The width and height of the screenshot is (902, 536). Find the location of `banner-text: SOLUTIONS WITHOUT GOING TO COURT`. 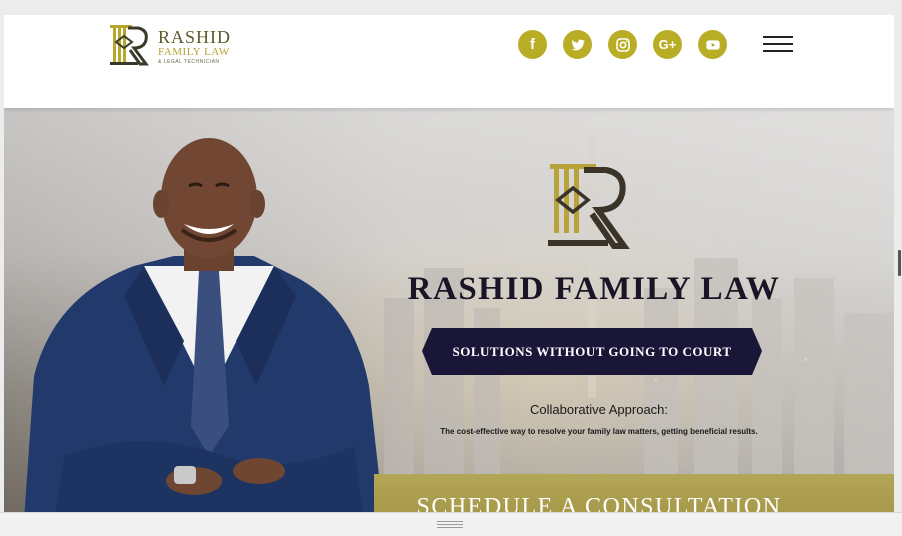

banner-text: SOLUTIONS WITHOUT GOING TO COURT is located at coordinates (592, 351).